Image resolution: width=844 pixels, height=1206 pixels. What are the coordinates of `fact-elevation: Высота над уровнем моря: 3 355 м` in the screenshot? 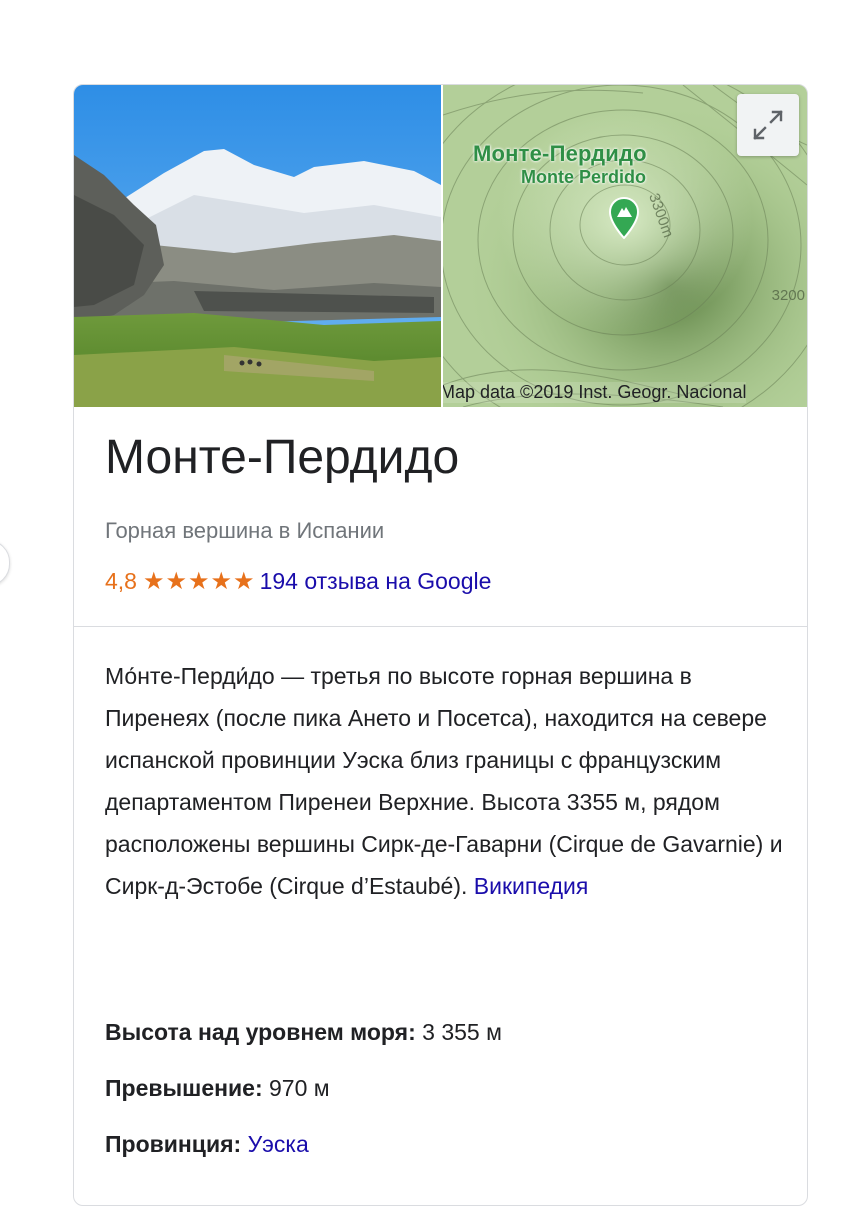 It's located at (303, 1032).